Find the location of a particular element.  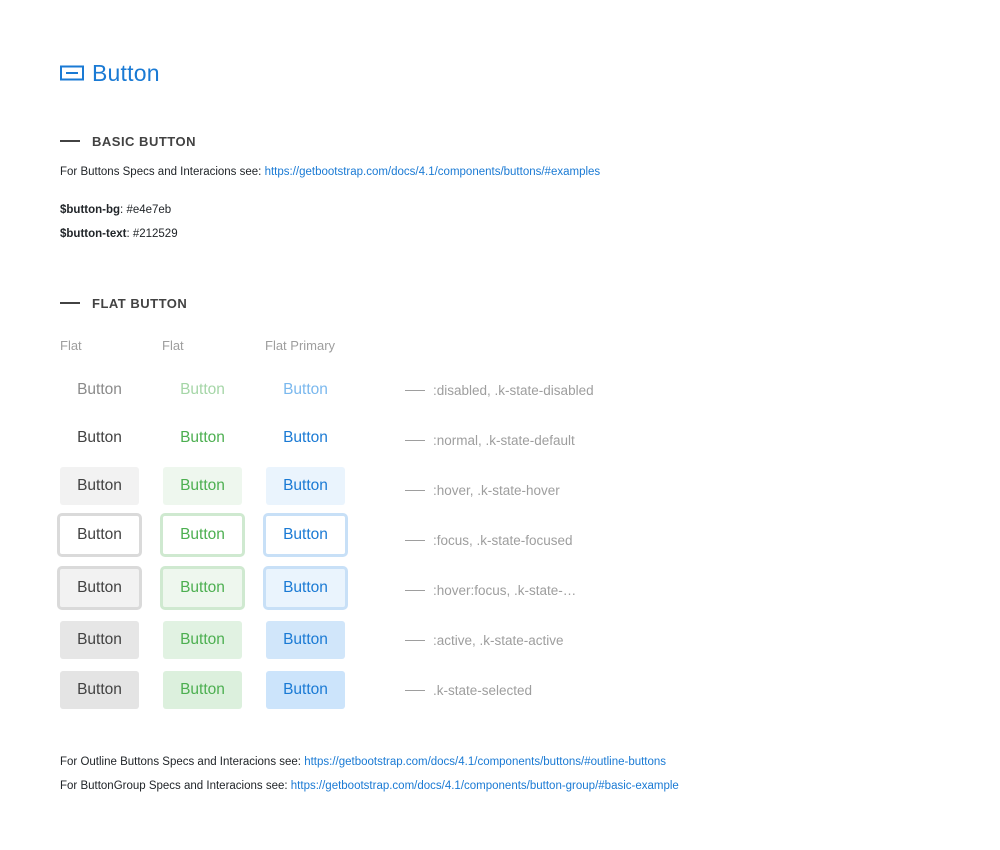

section-heading: BASIC BUTTON is located at coordinates (144, 141).